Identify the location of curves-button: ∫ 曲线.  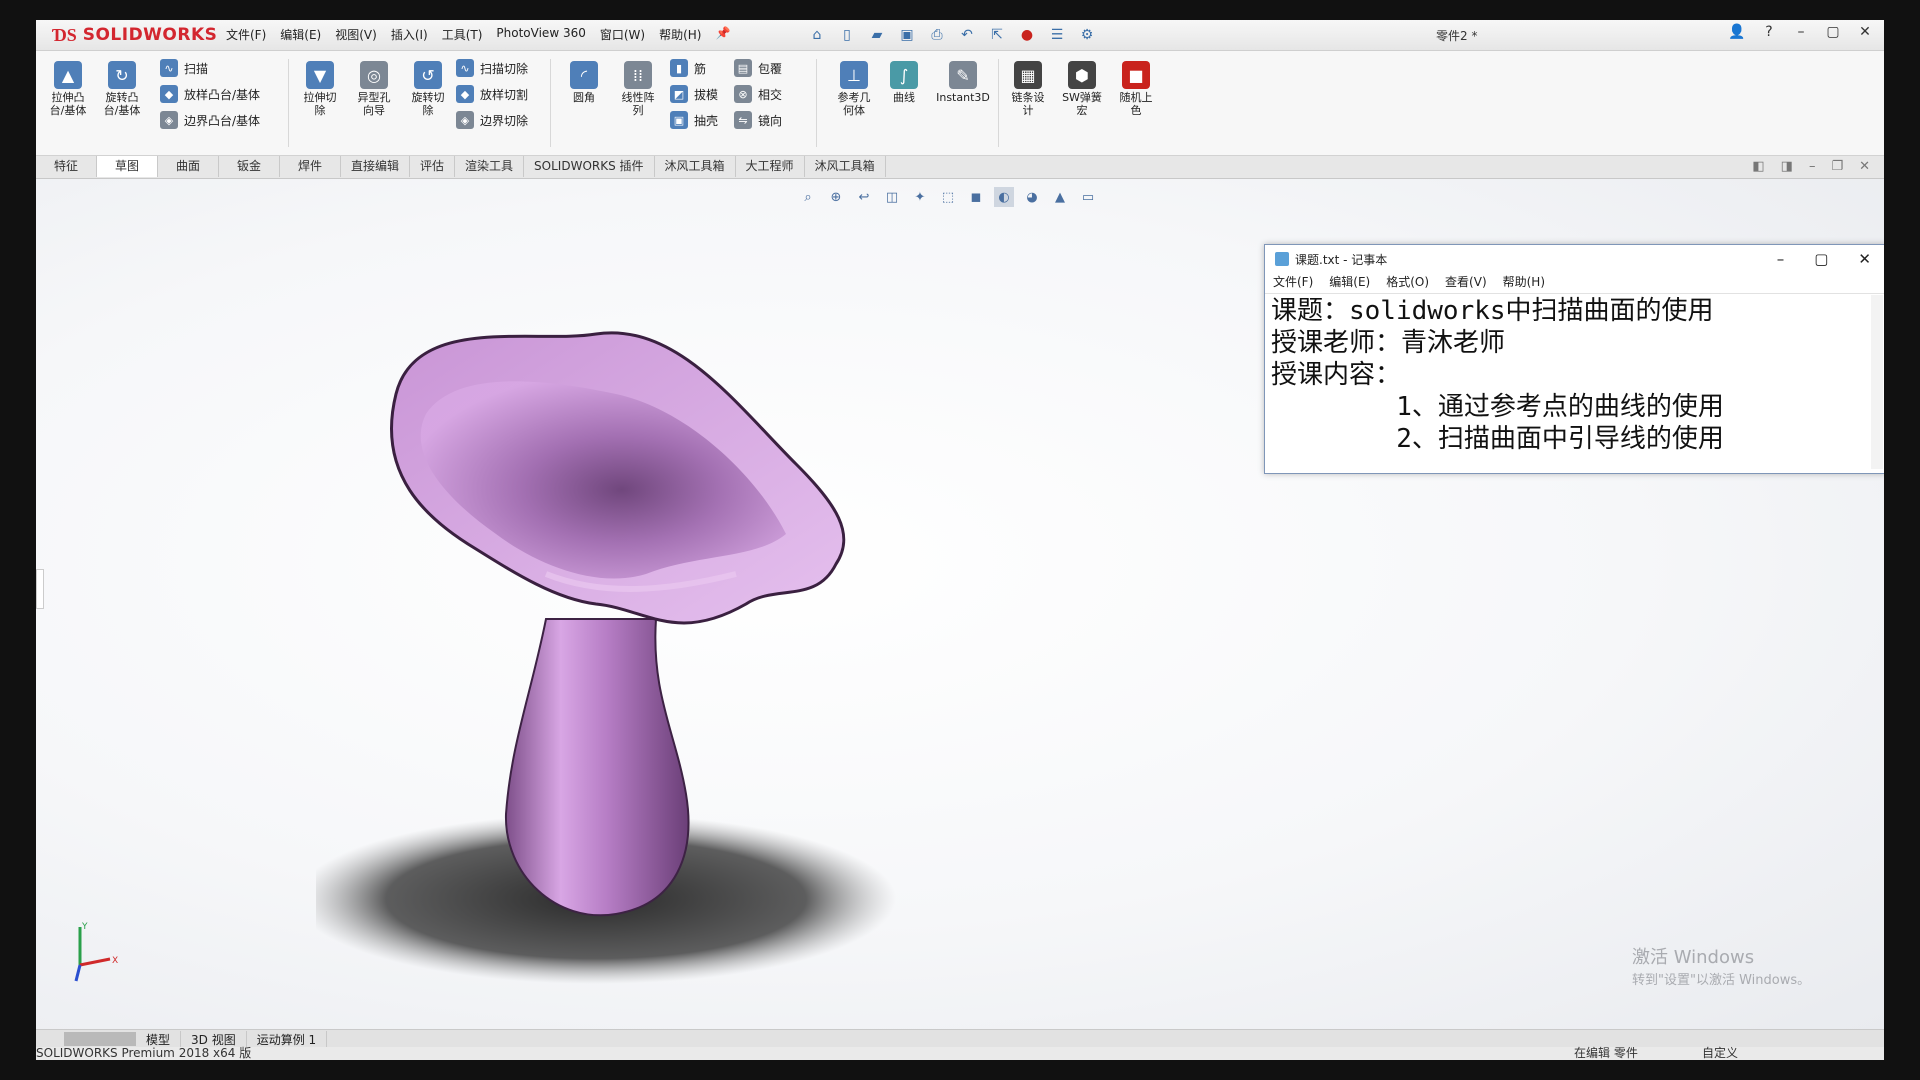
(904, 82).